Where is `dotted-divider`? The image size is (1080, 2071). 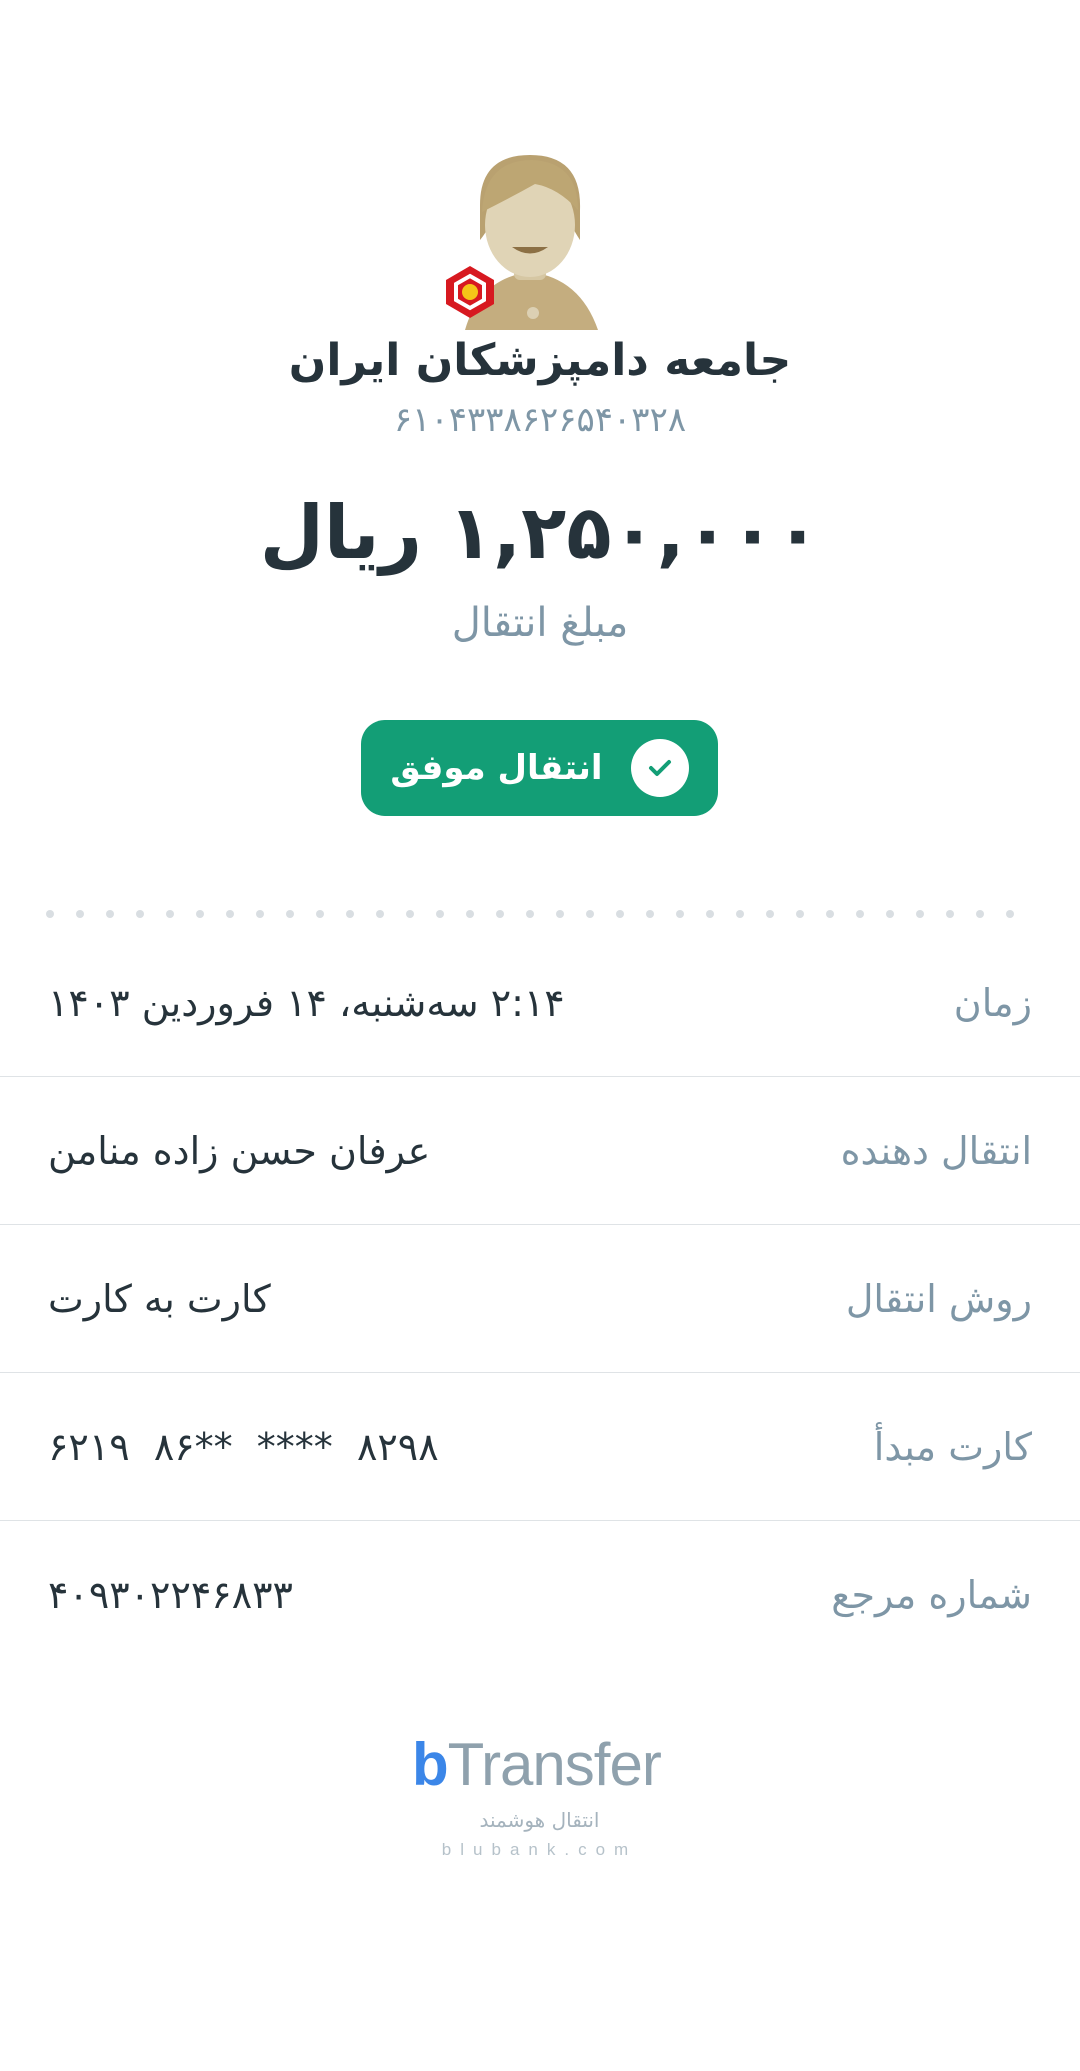
dotted-divider is located at coordinates (538, 915).